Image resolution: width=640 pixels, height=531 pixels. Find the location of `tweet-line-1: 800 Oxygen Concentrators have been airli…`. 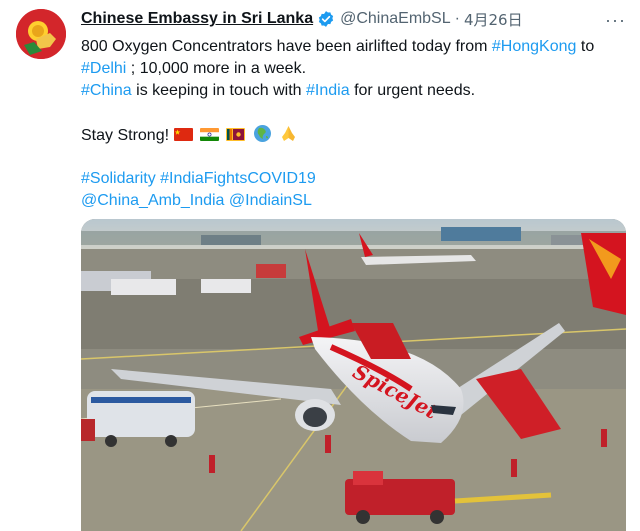

tweet-line-1: 800 Oxygen Concentrators have been airli… is located at coordinates (353, 47).